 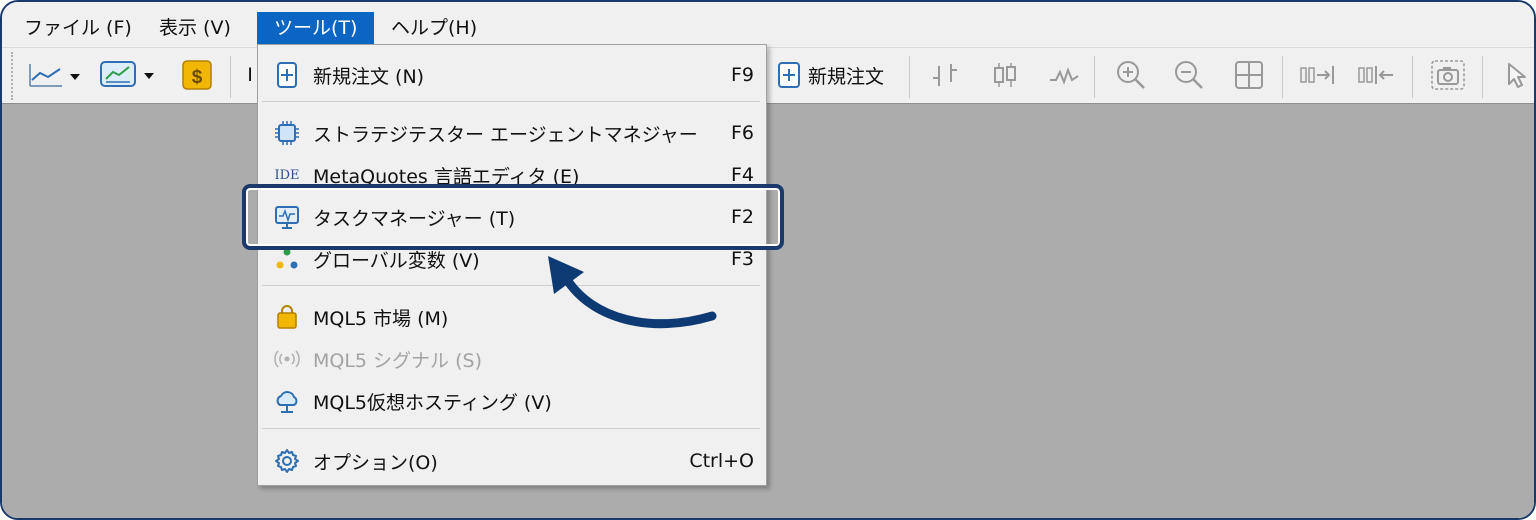 I want to click on candlestick-icon, so click(x=1005, y=75).